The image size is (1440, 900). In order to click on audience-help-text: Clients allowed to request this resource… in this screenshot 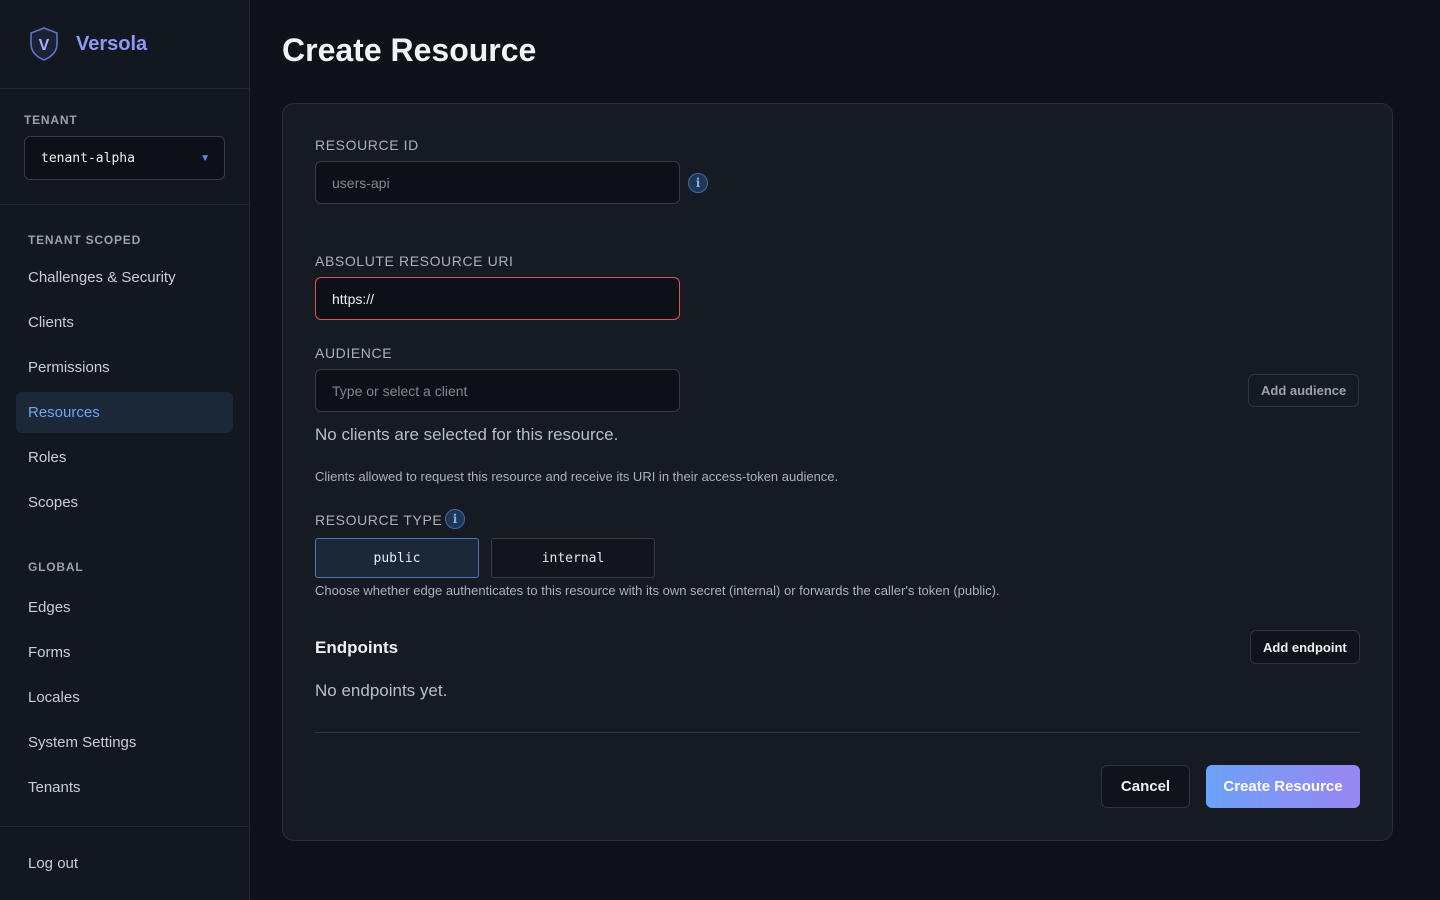, I will do `click(577, 476)`.